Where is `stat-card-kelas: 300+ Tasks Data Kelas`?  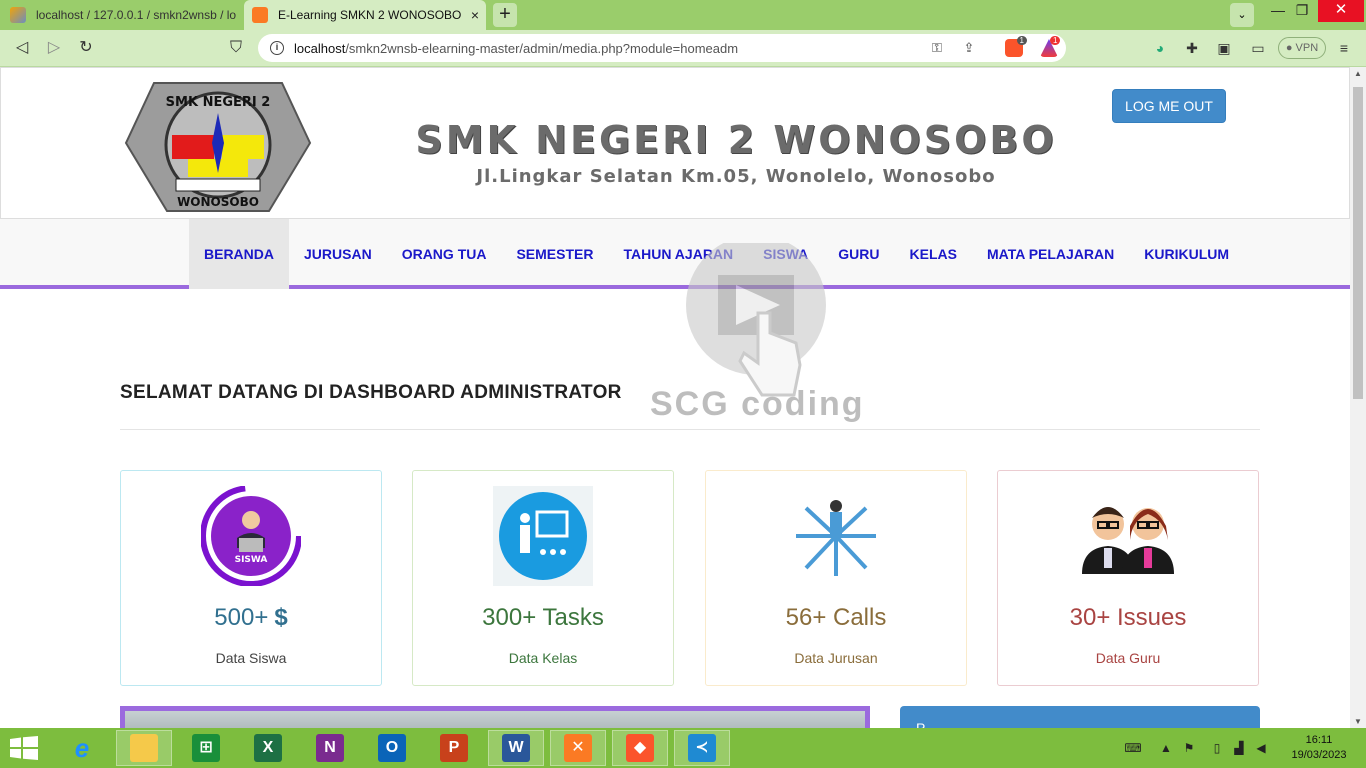
stat-card-kelas: 300+ Tasks Data Kelas is located at coordinates (543, 578).